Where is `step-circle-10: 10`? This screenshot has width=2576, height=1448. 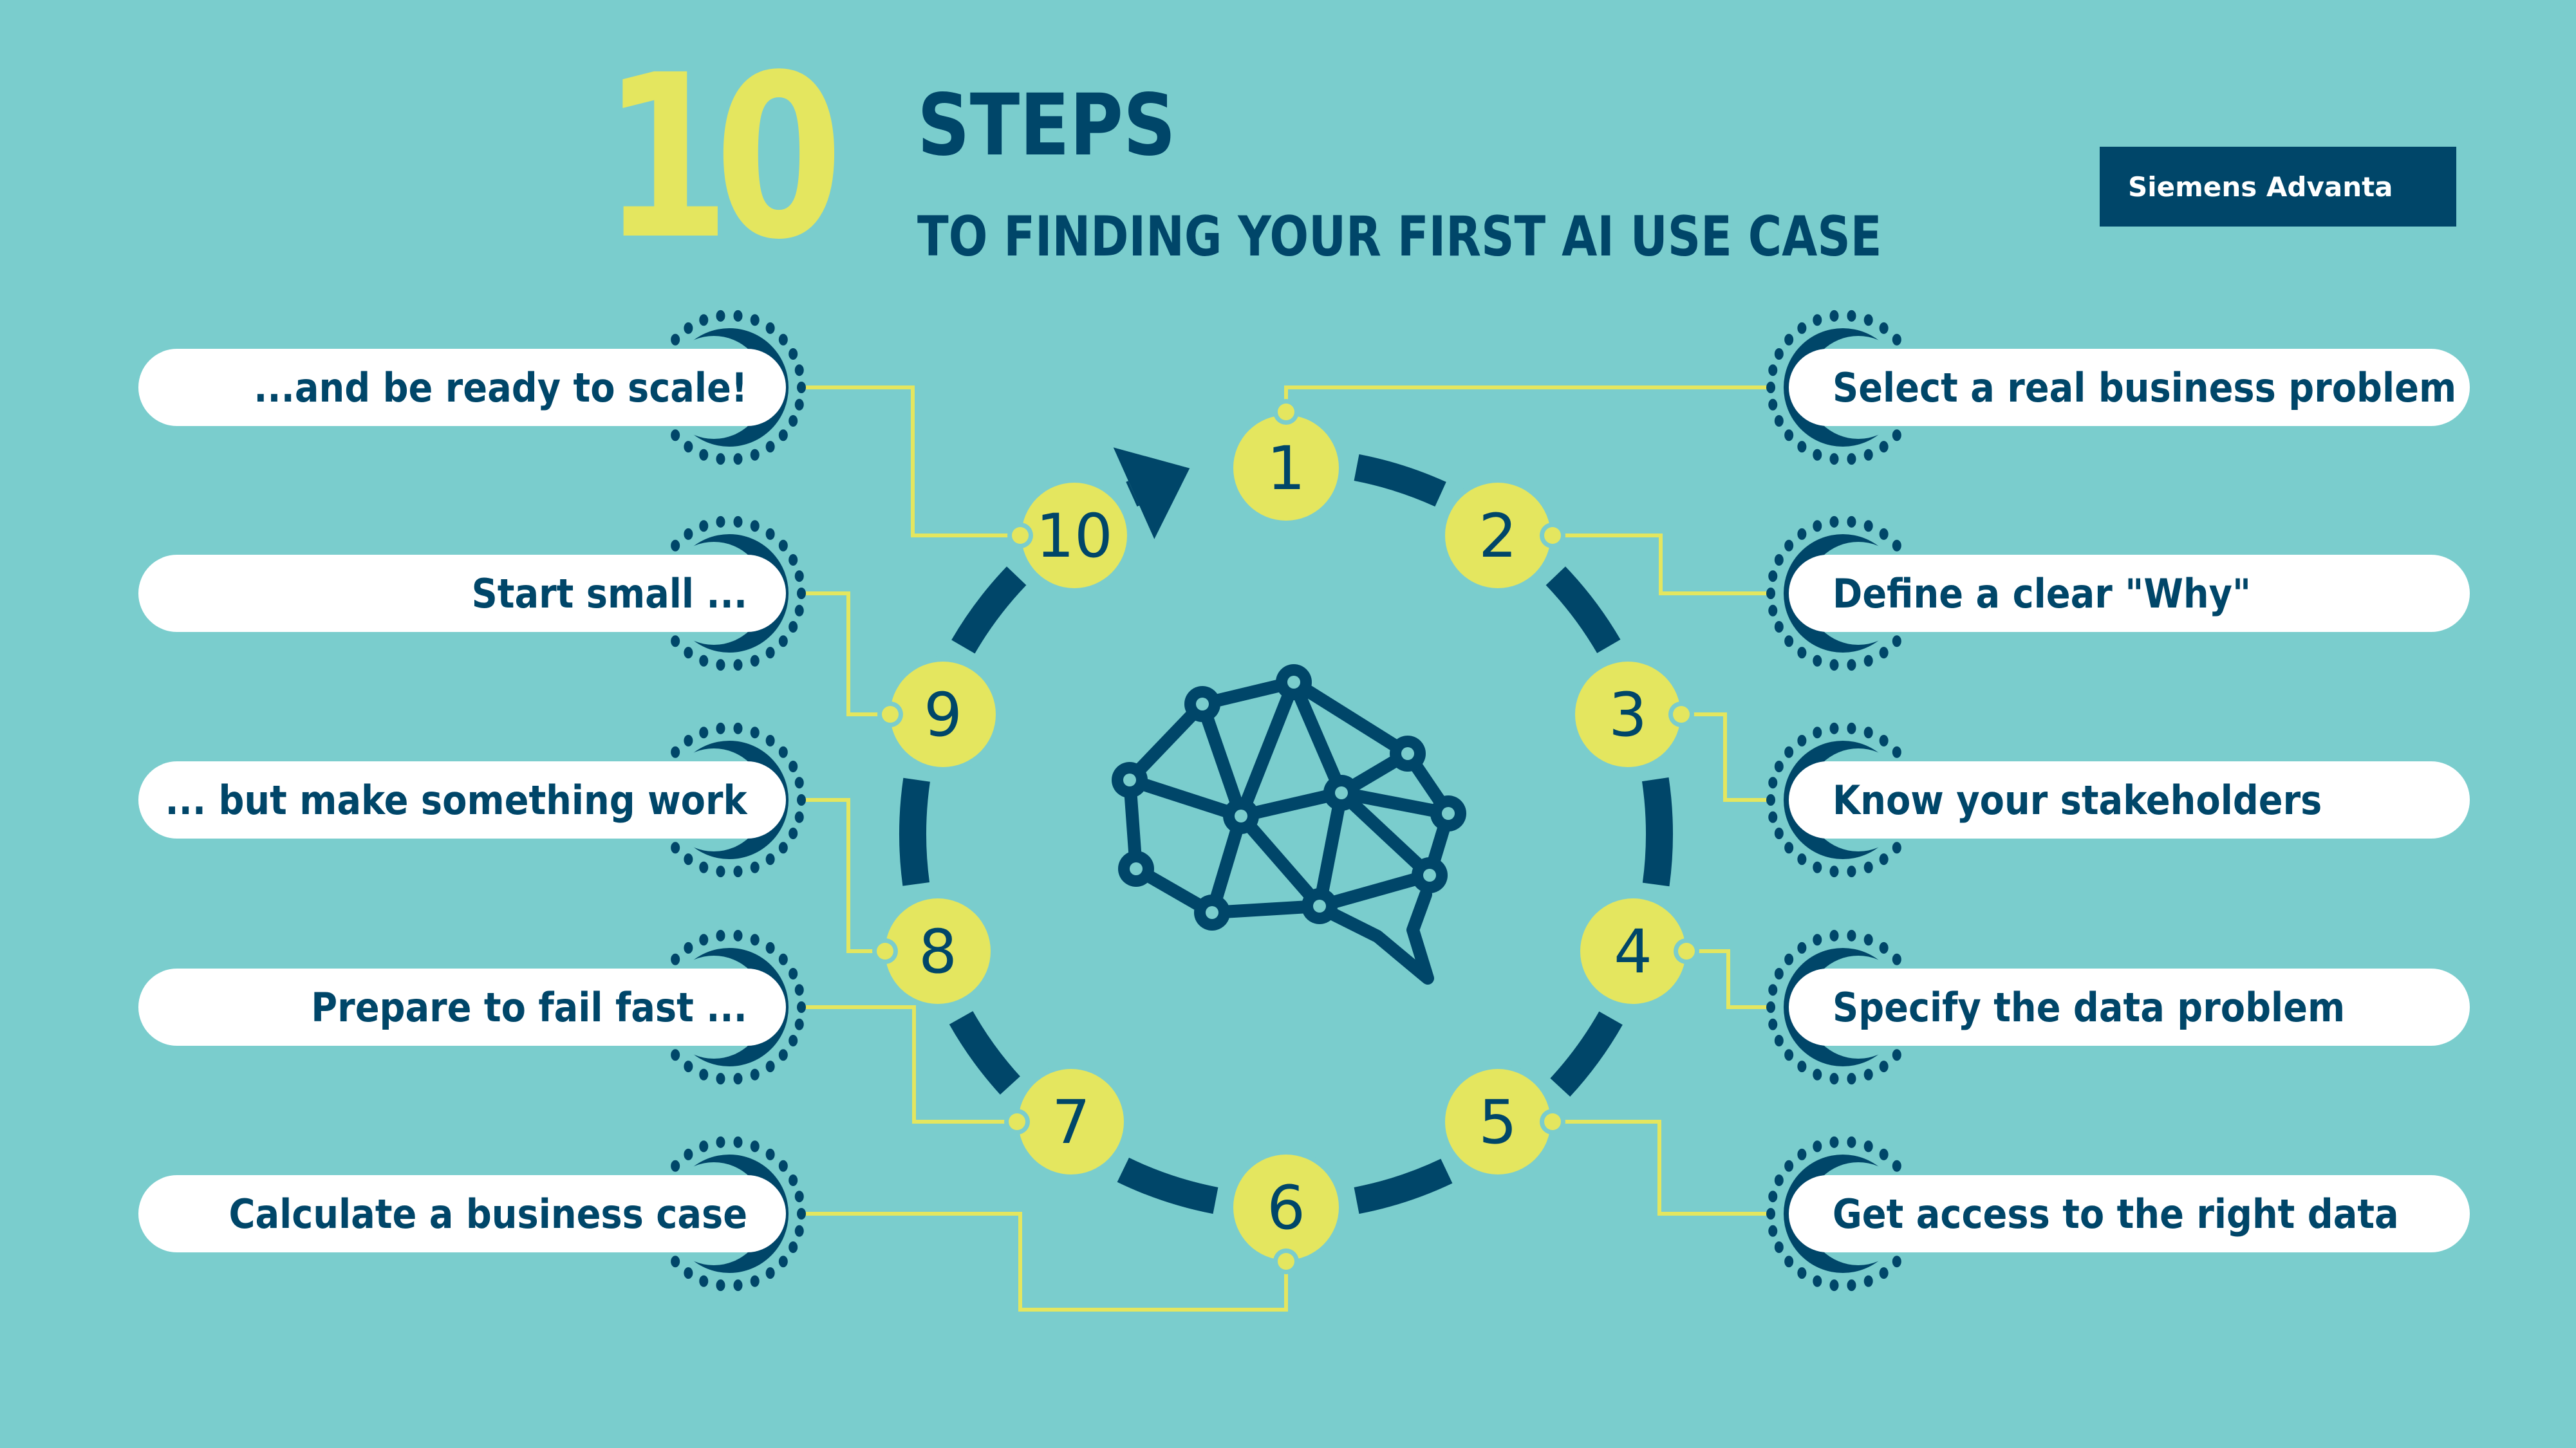 step-circle-10: 10 is located at coordinates (1074, 535).